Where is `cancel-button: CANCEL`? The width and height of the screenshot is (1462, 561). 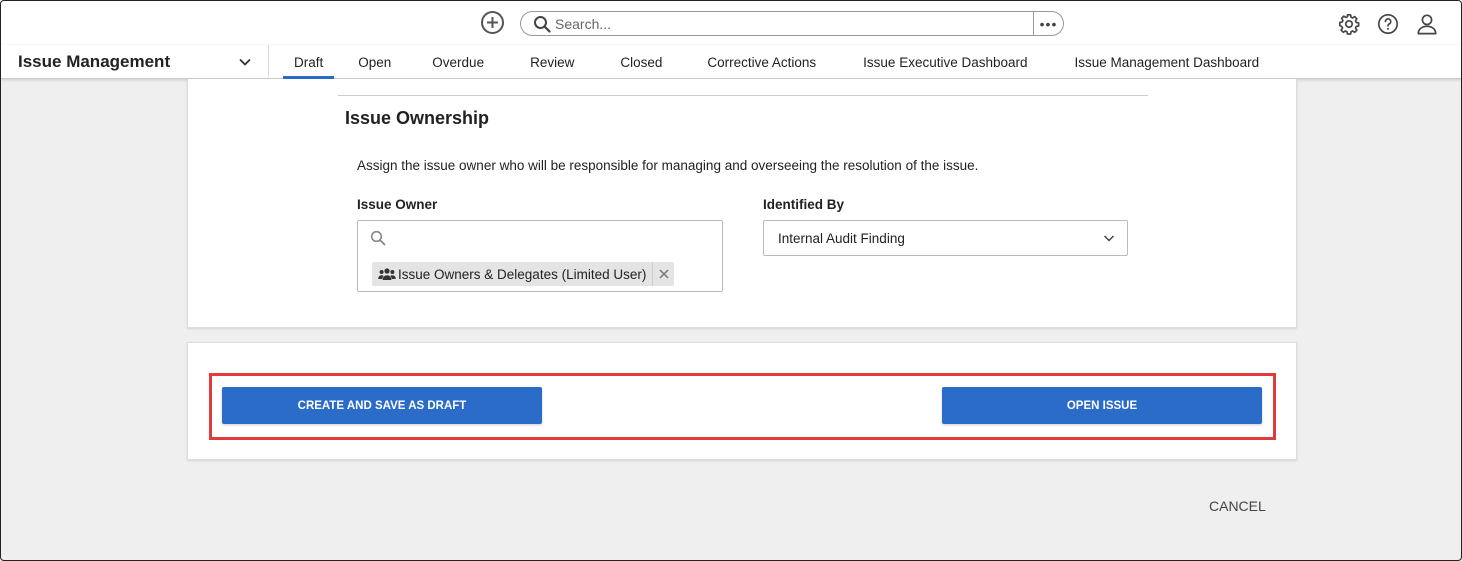
cancel-button: CANCEL is located at coordinates (1237, 506).